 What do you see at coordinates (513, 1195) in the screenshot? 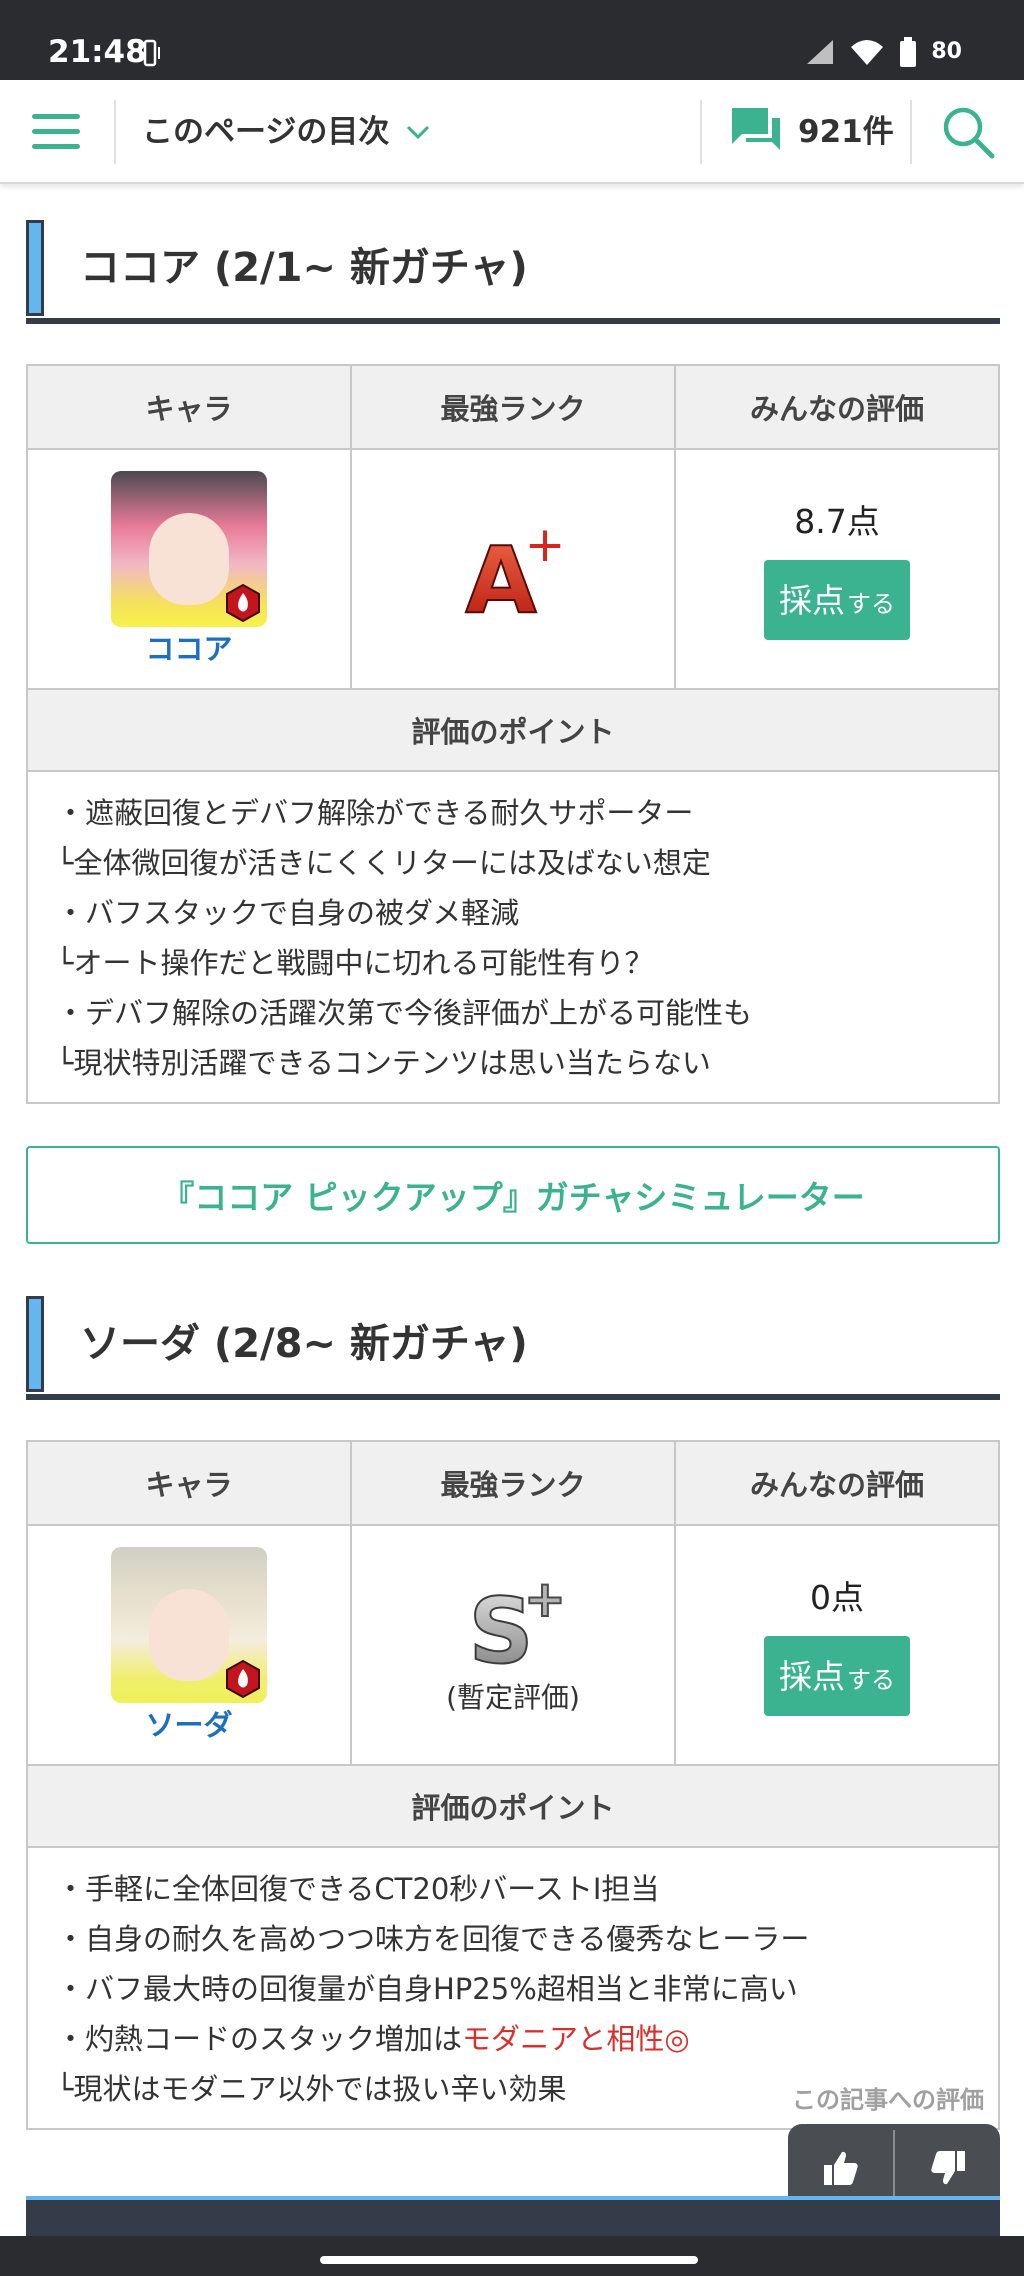
I see `gacha-simulator-button: 『ココア ピックアップ』ガチャシミュレーター` at bounding box center [513, 1195].